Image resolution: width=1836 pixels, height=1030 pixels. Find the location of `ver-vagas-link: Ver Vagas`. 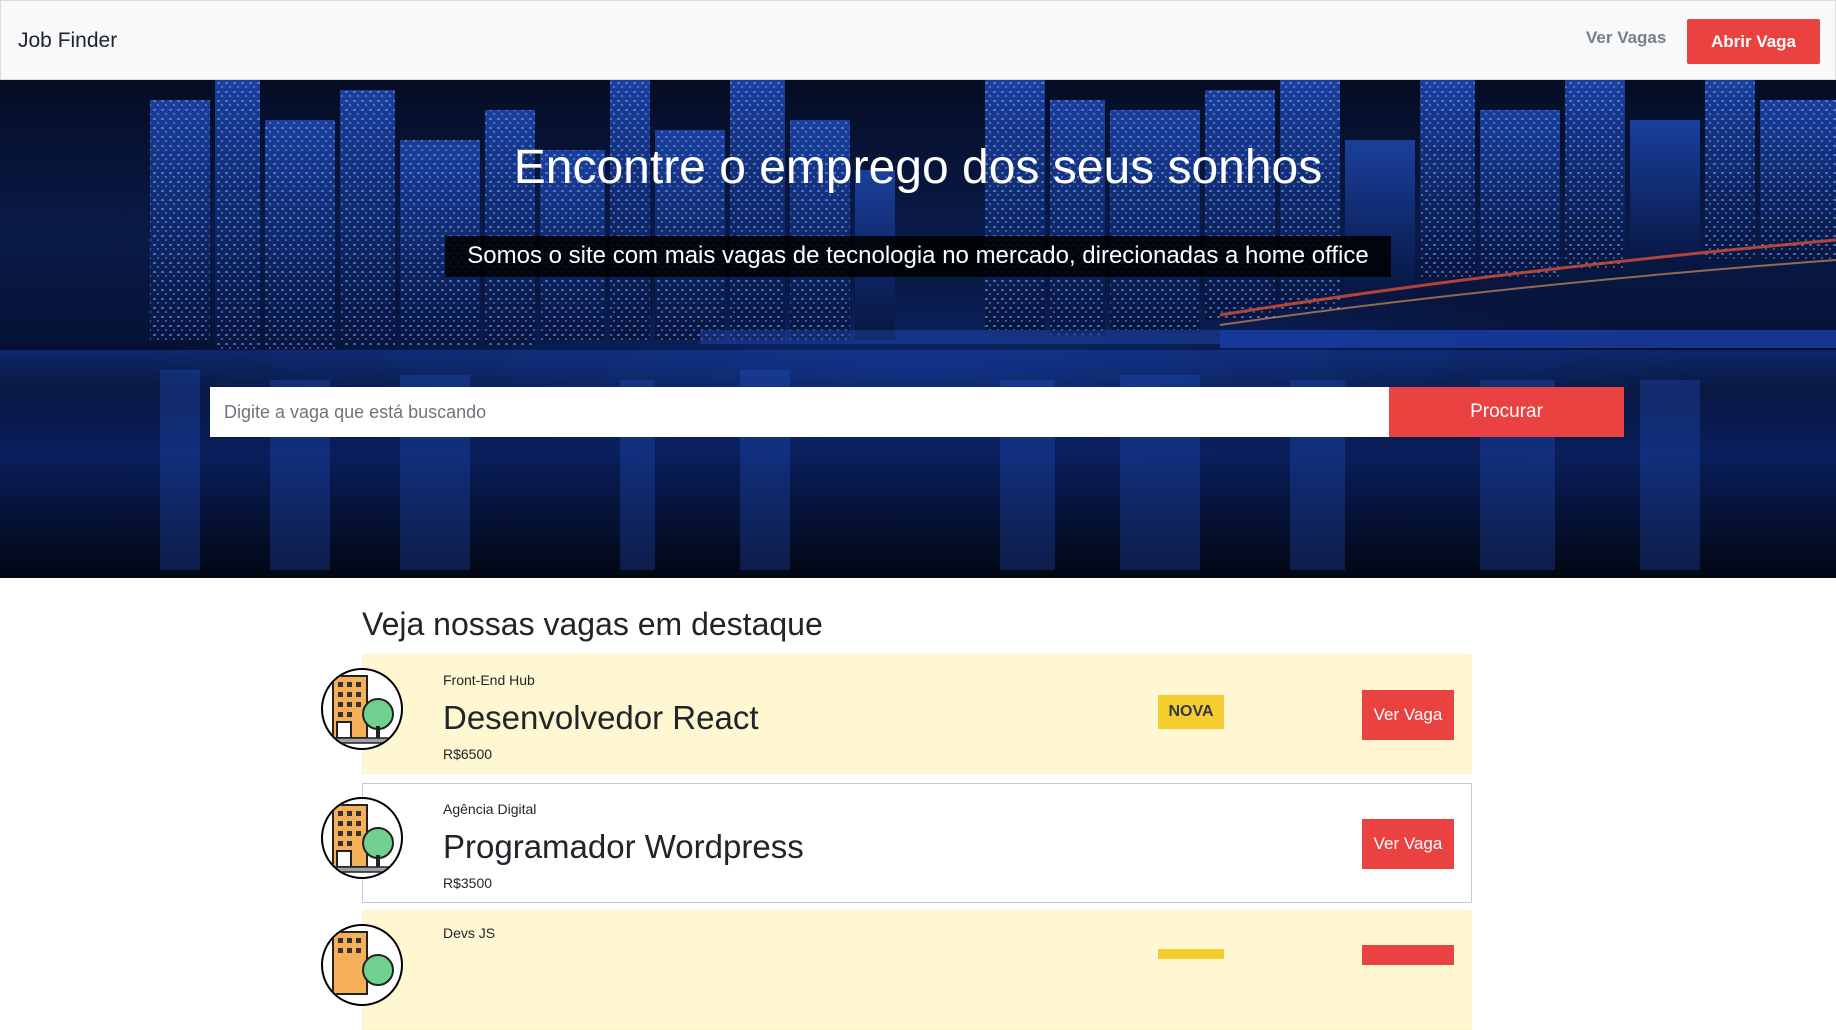

ver-vagas-link: Ver Vagas is located at coordinates (1626, 38).